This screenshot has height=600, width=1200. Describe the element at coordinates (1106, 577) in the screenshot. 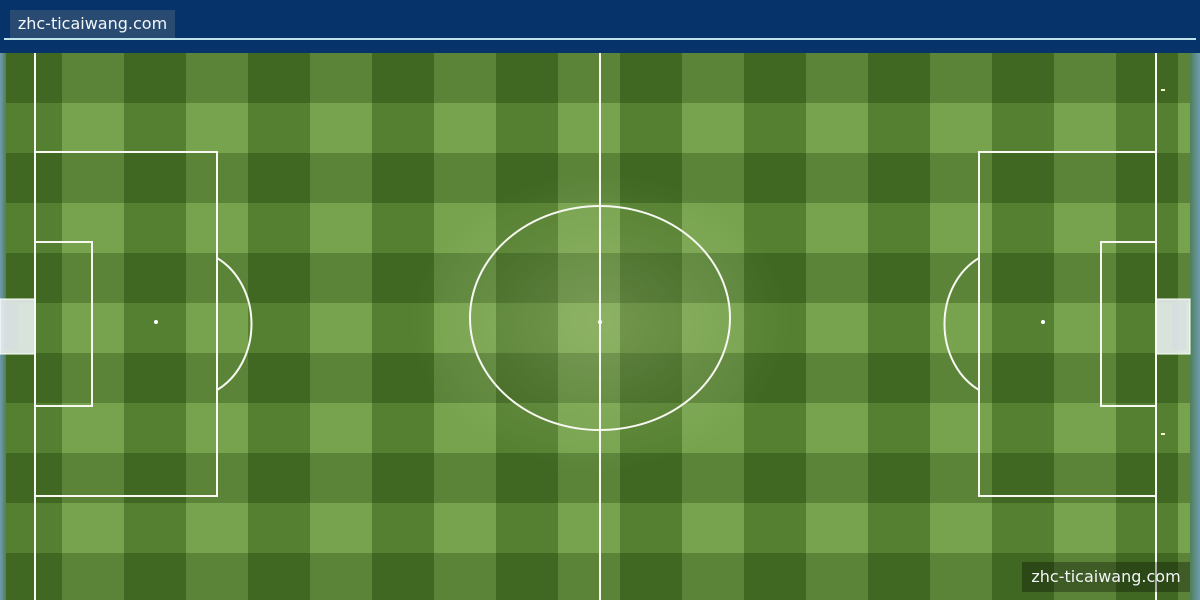

I see `watermark: zhc-ticaiwang.com` at that location.